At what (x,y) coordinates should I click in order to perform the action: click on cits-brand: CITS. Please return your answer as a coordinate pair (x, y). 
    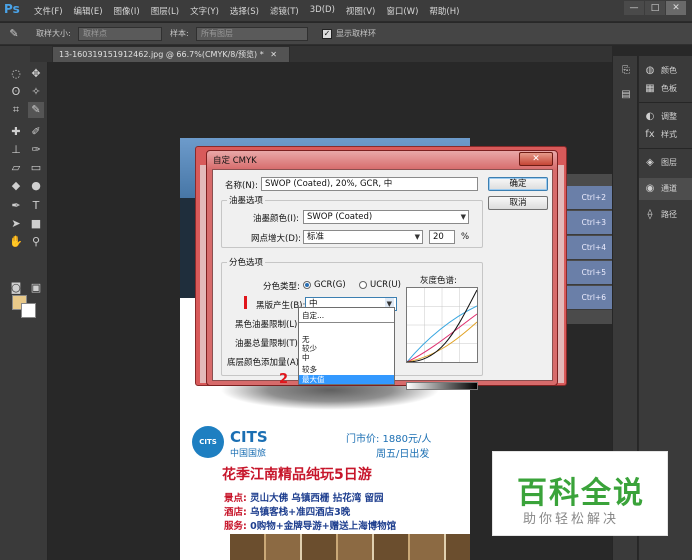
    Looking at the image, I should click on (249, 437).